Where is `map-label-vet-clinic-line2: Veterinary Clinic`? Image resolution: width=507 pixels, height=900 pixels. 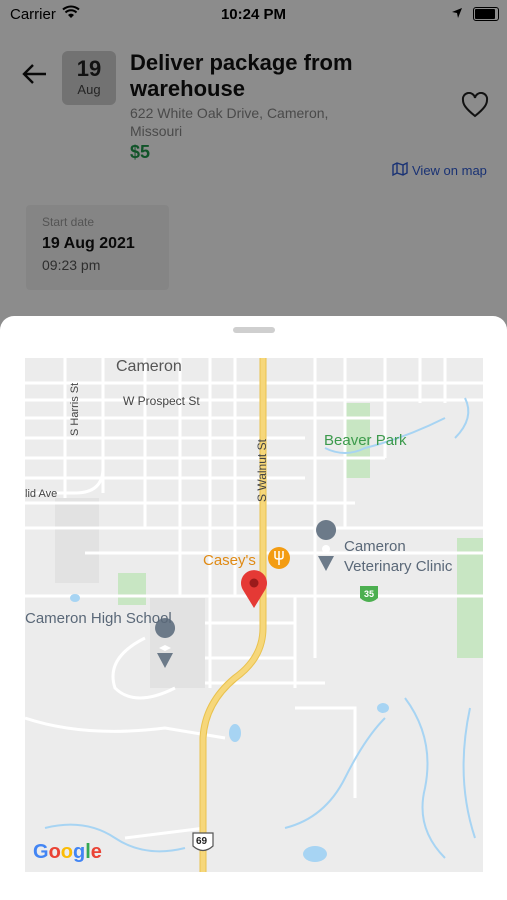 map-label-vet-clinic-line2: Veterinary Clinic is located at coordinates (398, 566).